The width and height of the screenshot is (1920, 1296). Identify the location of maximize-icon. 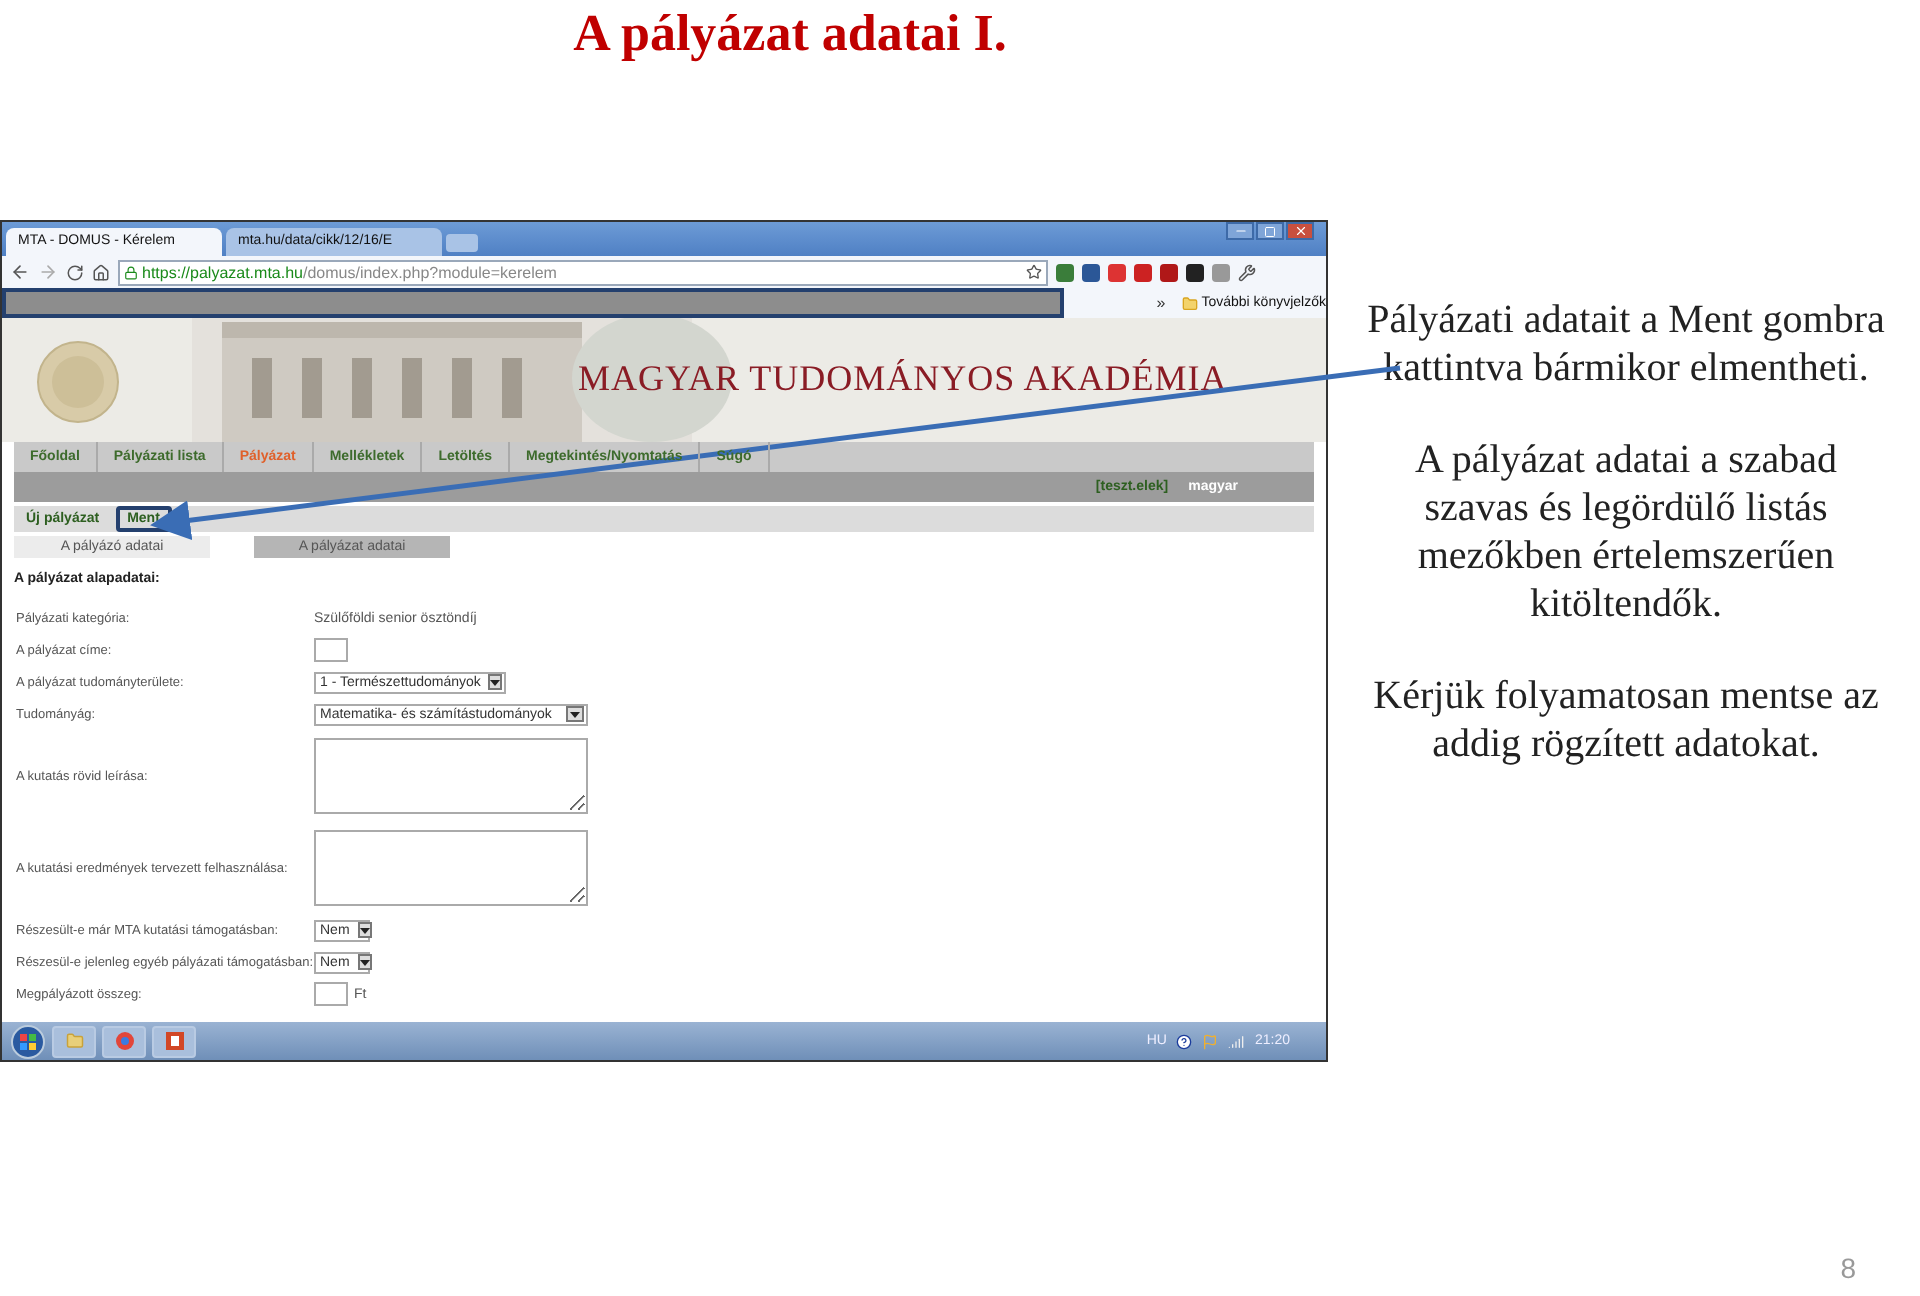
(1270, 231).